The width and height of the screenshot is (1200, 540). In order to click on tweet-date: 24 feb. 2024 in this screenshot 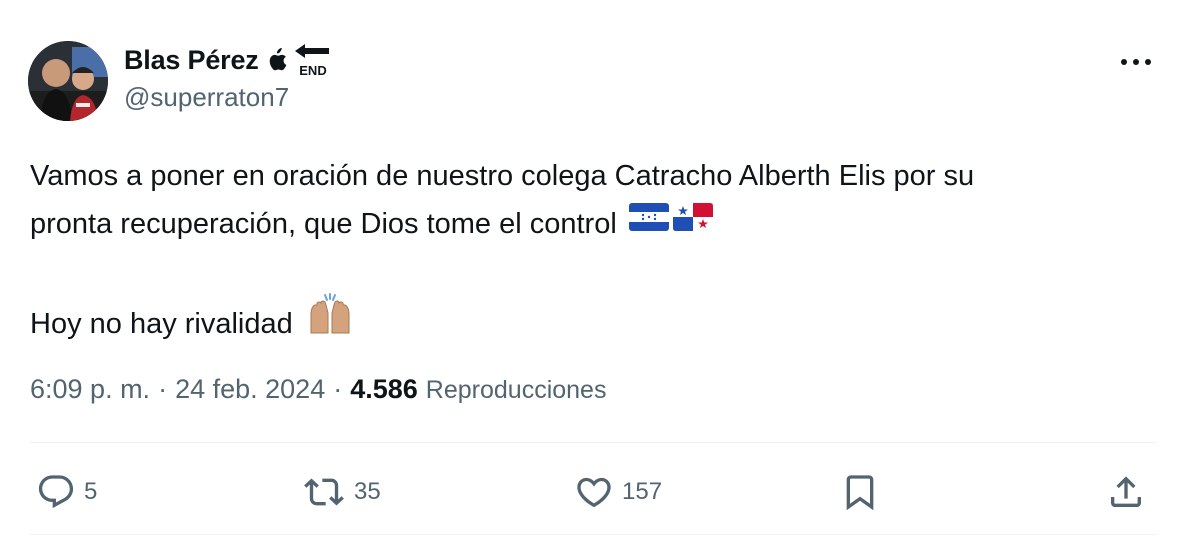, I will do `click(250, 389)`.